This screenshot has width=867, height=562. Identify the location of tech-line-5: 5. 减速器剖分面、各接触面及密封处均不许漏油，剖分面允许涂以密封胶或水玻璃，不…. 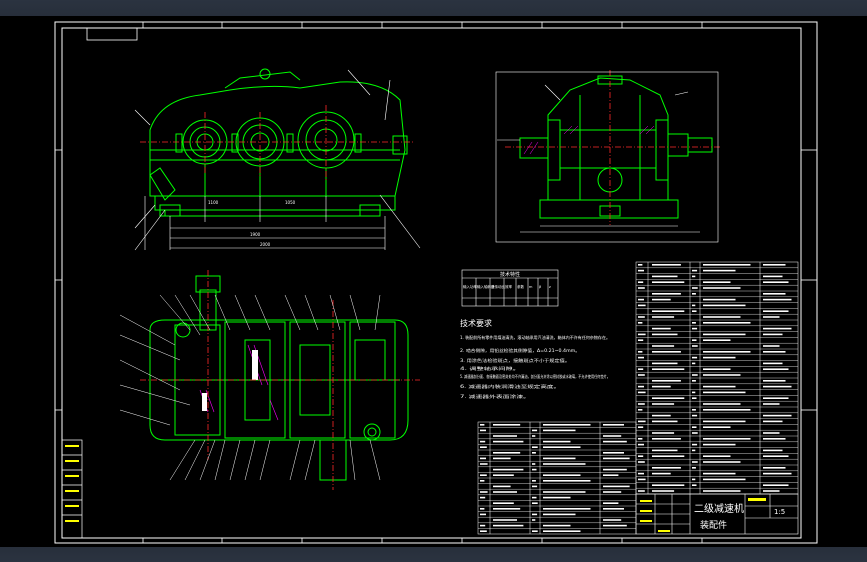
(535, 376).